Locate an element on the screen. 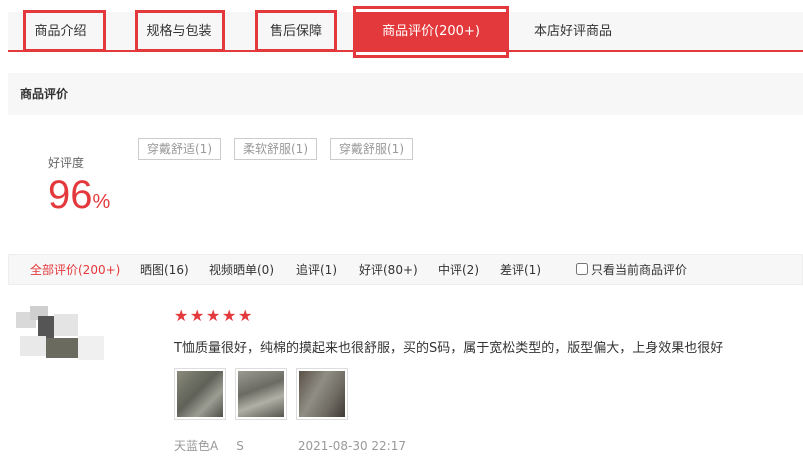  tab-store-top-rated: 本店好评商品 is located at coordinates (573, 32).